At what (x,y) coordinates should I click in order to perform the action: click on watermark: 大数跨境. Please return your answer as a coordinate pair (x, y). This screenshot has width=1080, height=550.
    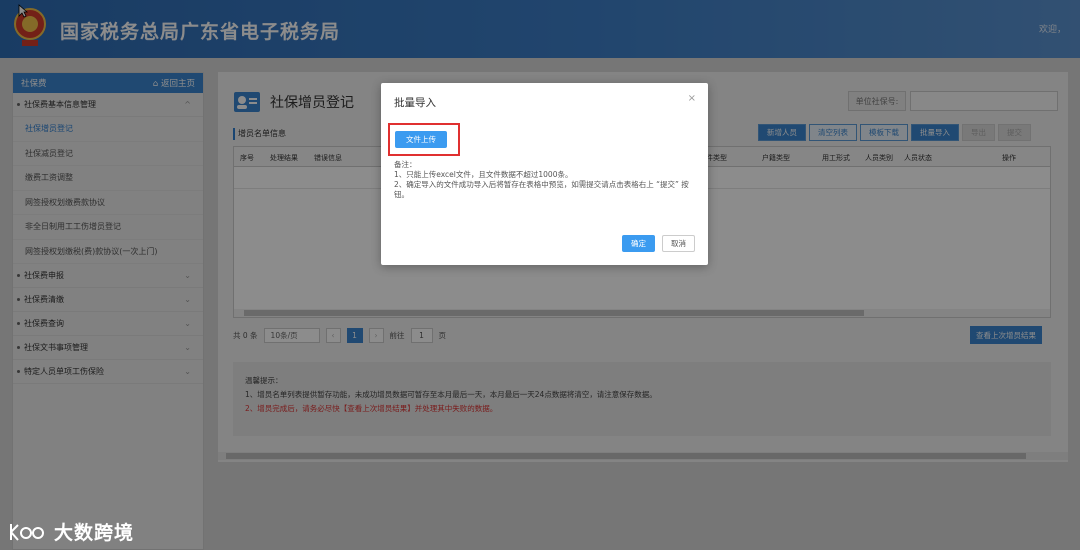
    Looking at the image, I should click on (71, 531).